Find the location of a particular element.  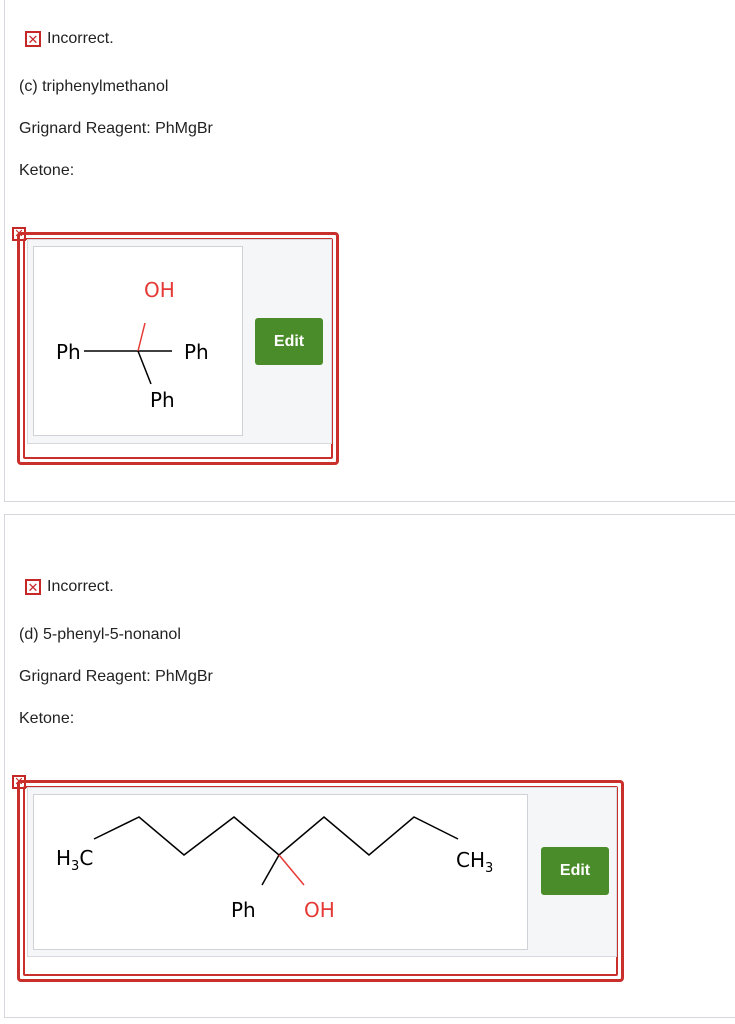

ph-right-label: Ph is located at coordinates (196, 352).